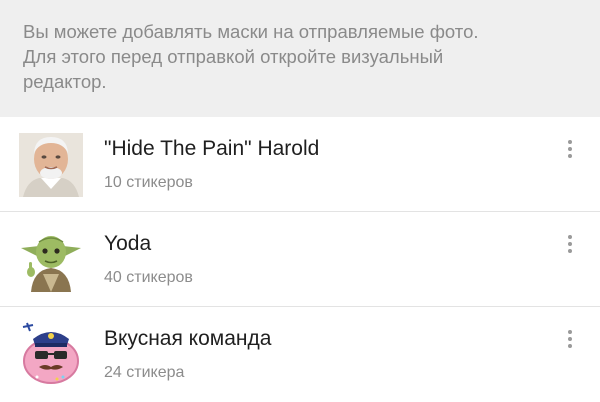  What do you see at coordinates (51, 259) in the screenshot?
I see `yoda-icon` at bounding box center [51, 259].